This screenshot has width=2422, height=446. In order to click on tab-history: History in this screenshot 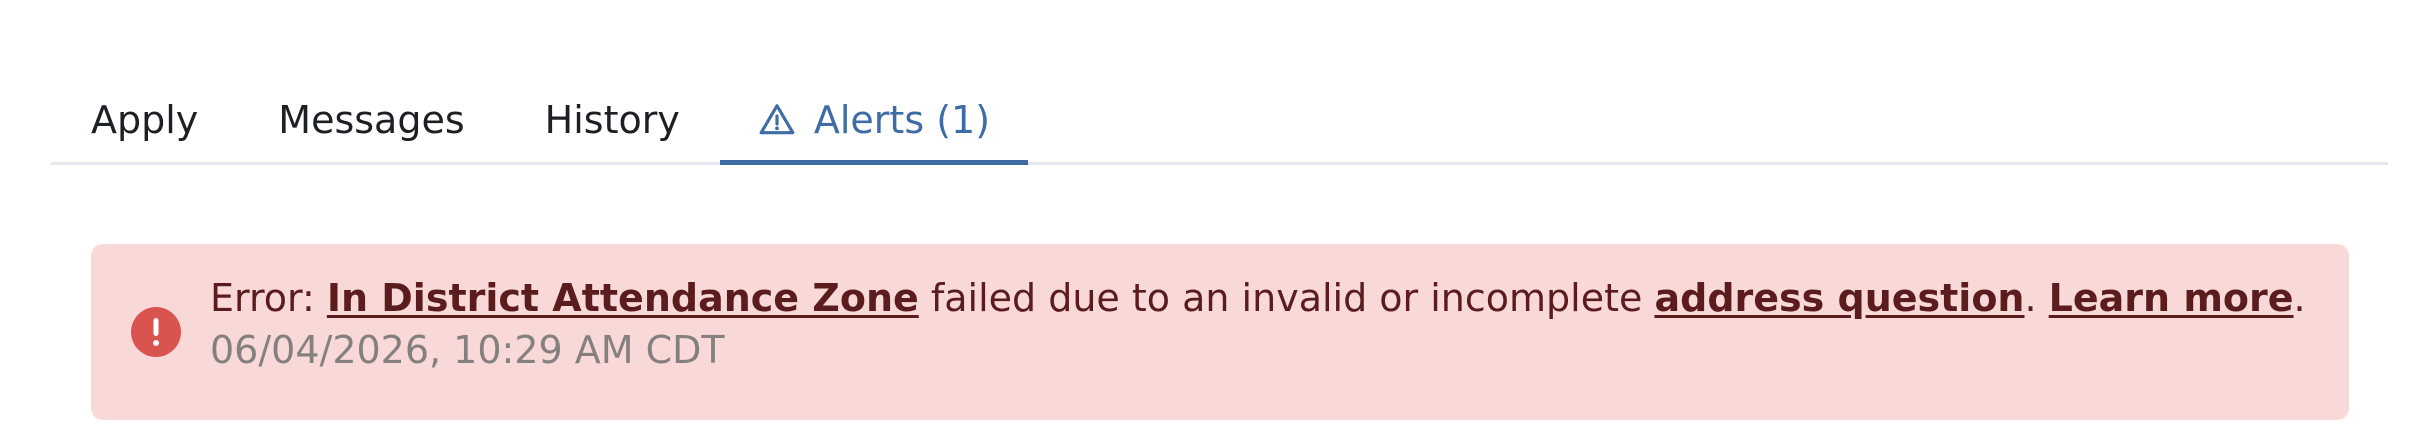, I will do `click(612, 120)`.